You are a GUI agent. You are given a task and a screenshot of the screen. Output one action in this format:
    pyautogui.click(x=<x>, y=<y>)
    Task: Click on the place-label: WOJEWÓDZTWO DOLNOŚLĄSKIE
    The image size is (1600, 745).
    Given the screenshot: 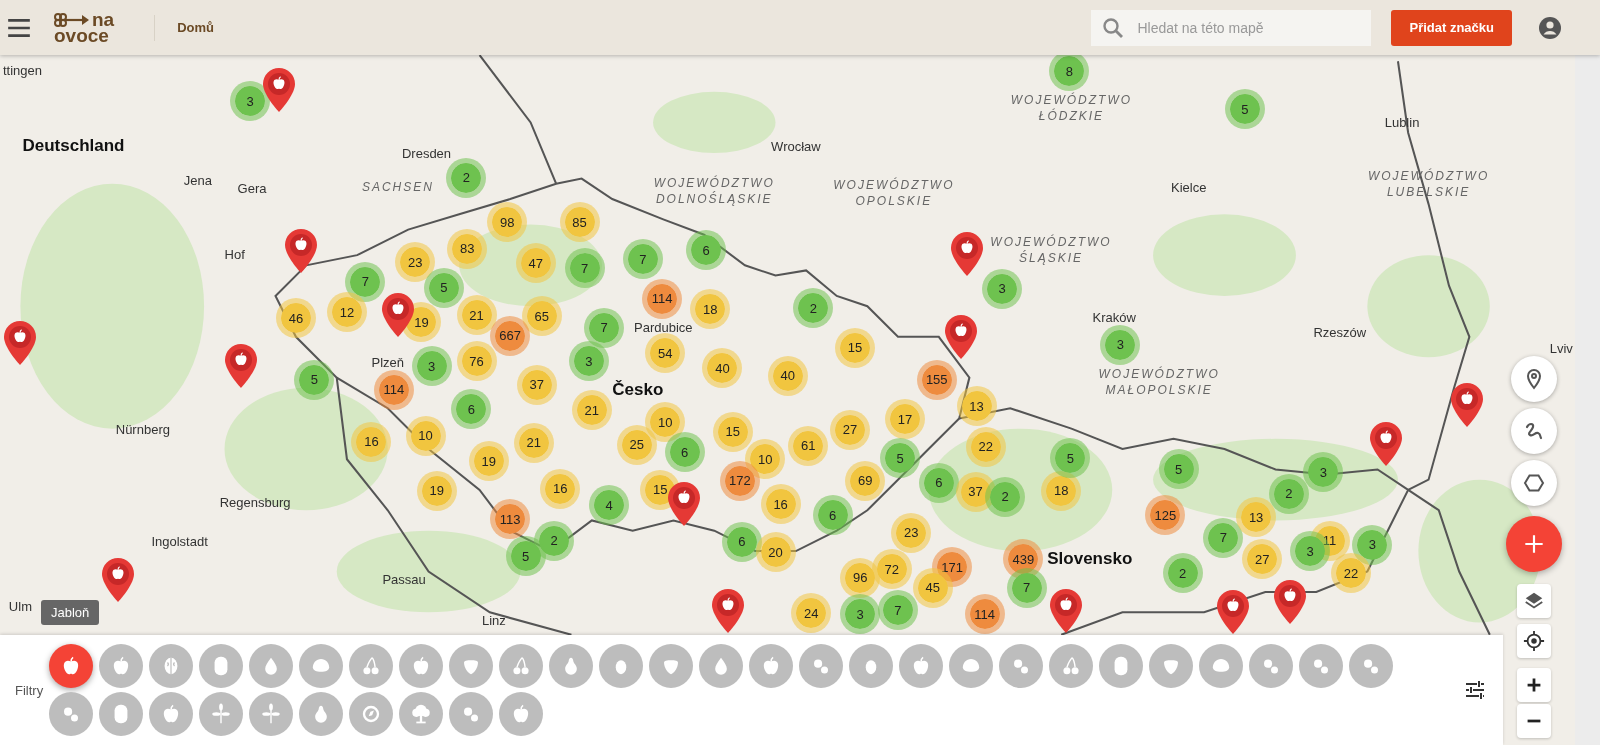 What is the action you would take?
    pyautogui.click(x=714, y=190)
    